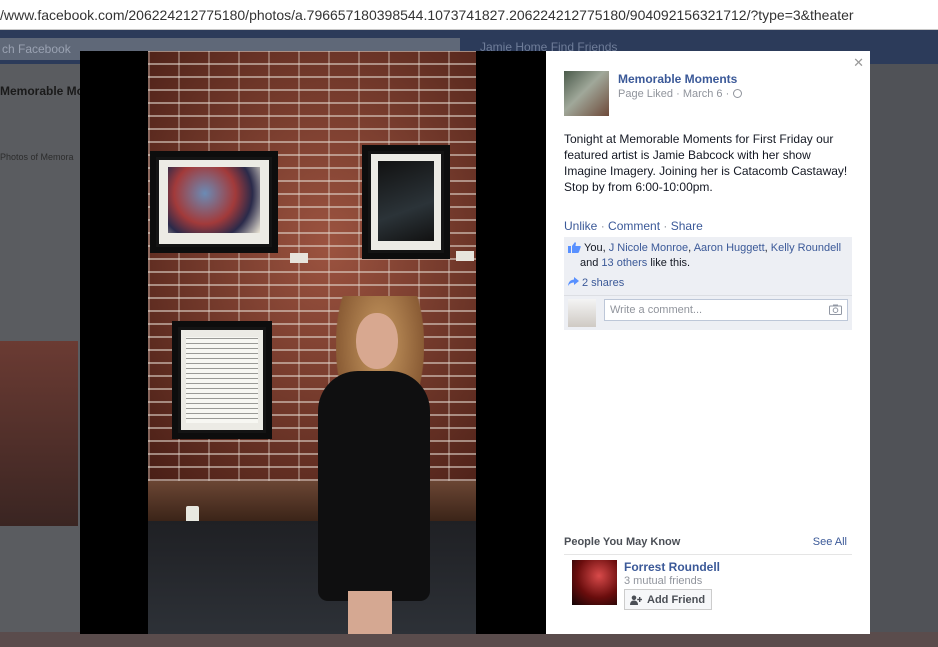 The image size is (938, 647). What do you see at coordinates (677, 79) in the screenshot?
I see `page-name-link: Memorable Moments` at bounding box center [677, 79].